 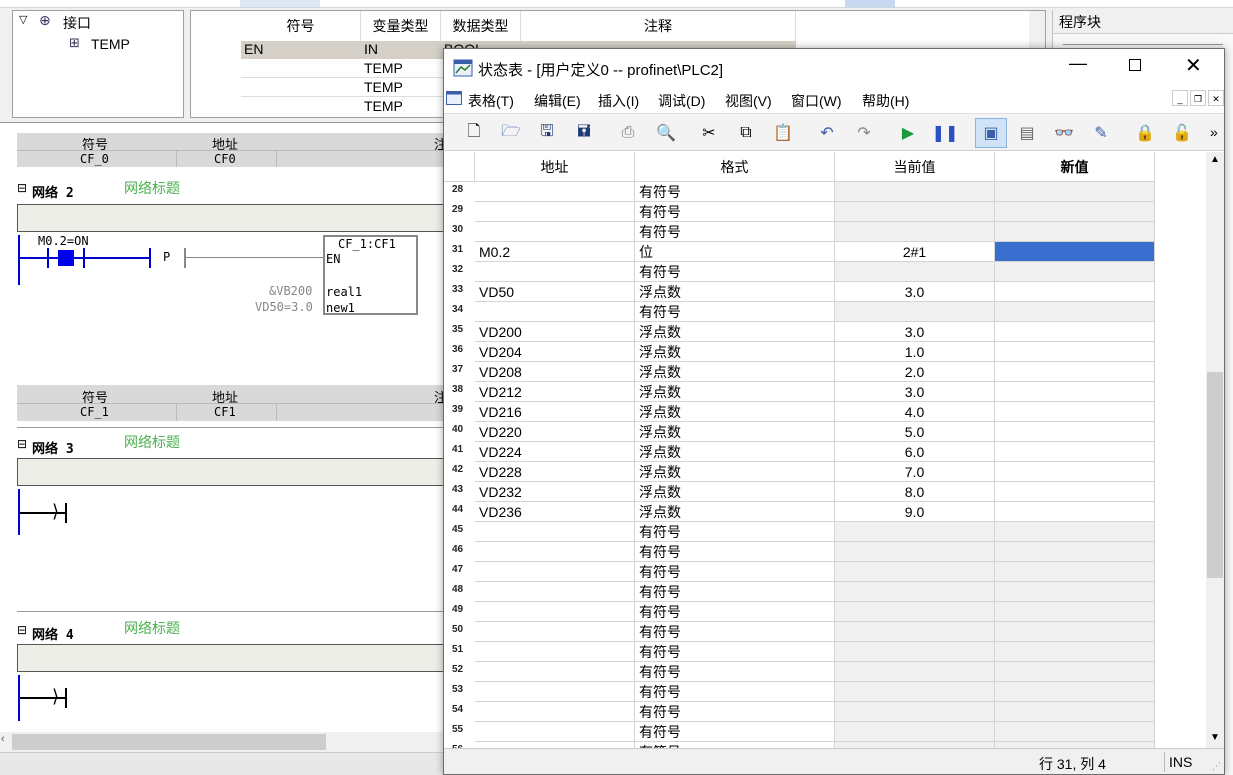 I want to click on maximize-icon, so click(x=1135, y=65).